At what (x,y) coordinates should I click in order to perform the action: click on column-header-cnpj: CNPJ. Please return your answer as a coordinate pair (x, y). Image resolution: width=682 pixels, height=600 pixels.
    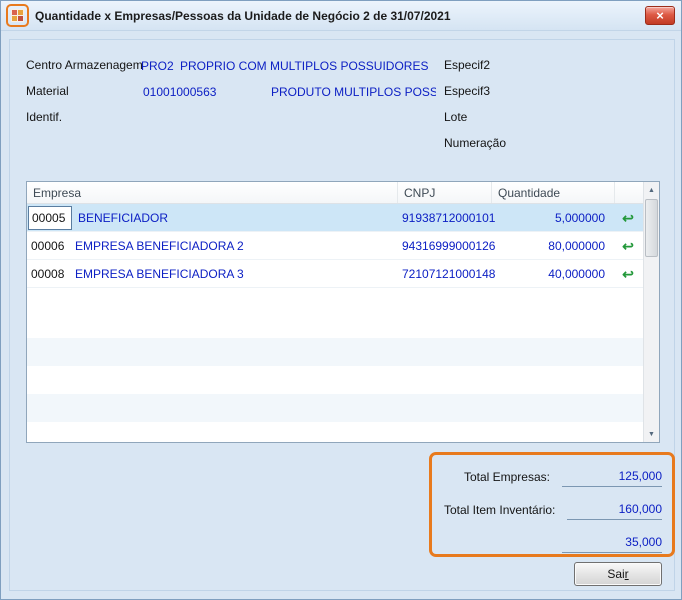
    Looking at the image, I should click on (445, 192).